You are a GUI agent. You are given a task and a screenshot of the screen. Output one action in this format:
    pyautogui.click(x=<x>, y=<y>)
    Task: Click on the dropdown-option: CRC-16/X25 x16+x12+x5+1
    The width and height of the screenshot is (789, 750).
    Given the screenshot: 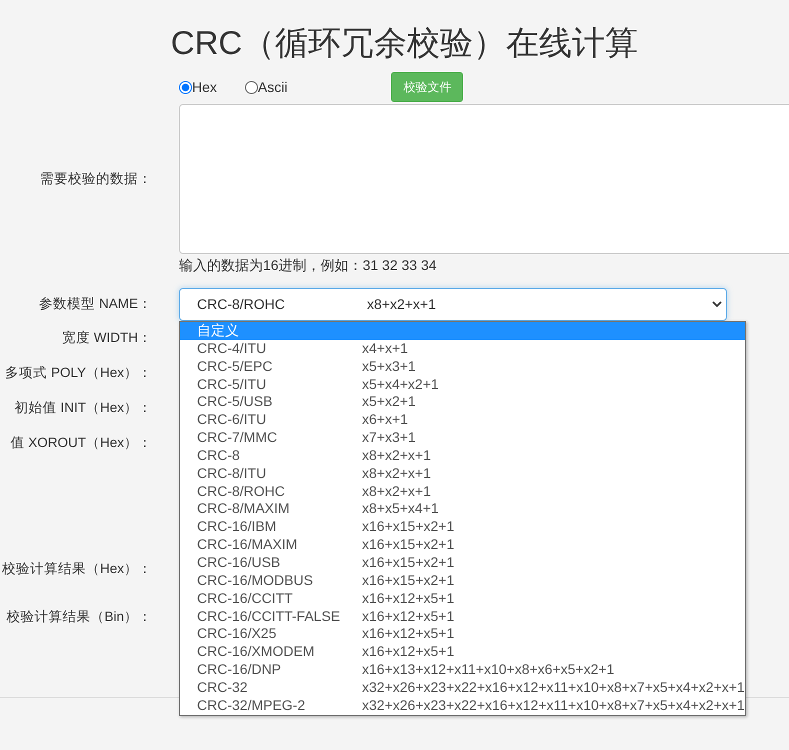 What is the action you would take?
    pyautogui.click(x=462, y=634)
    